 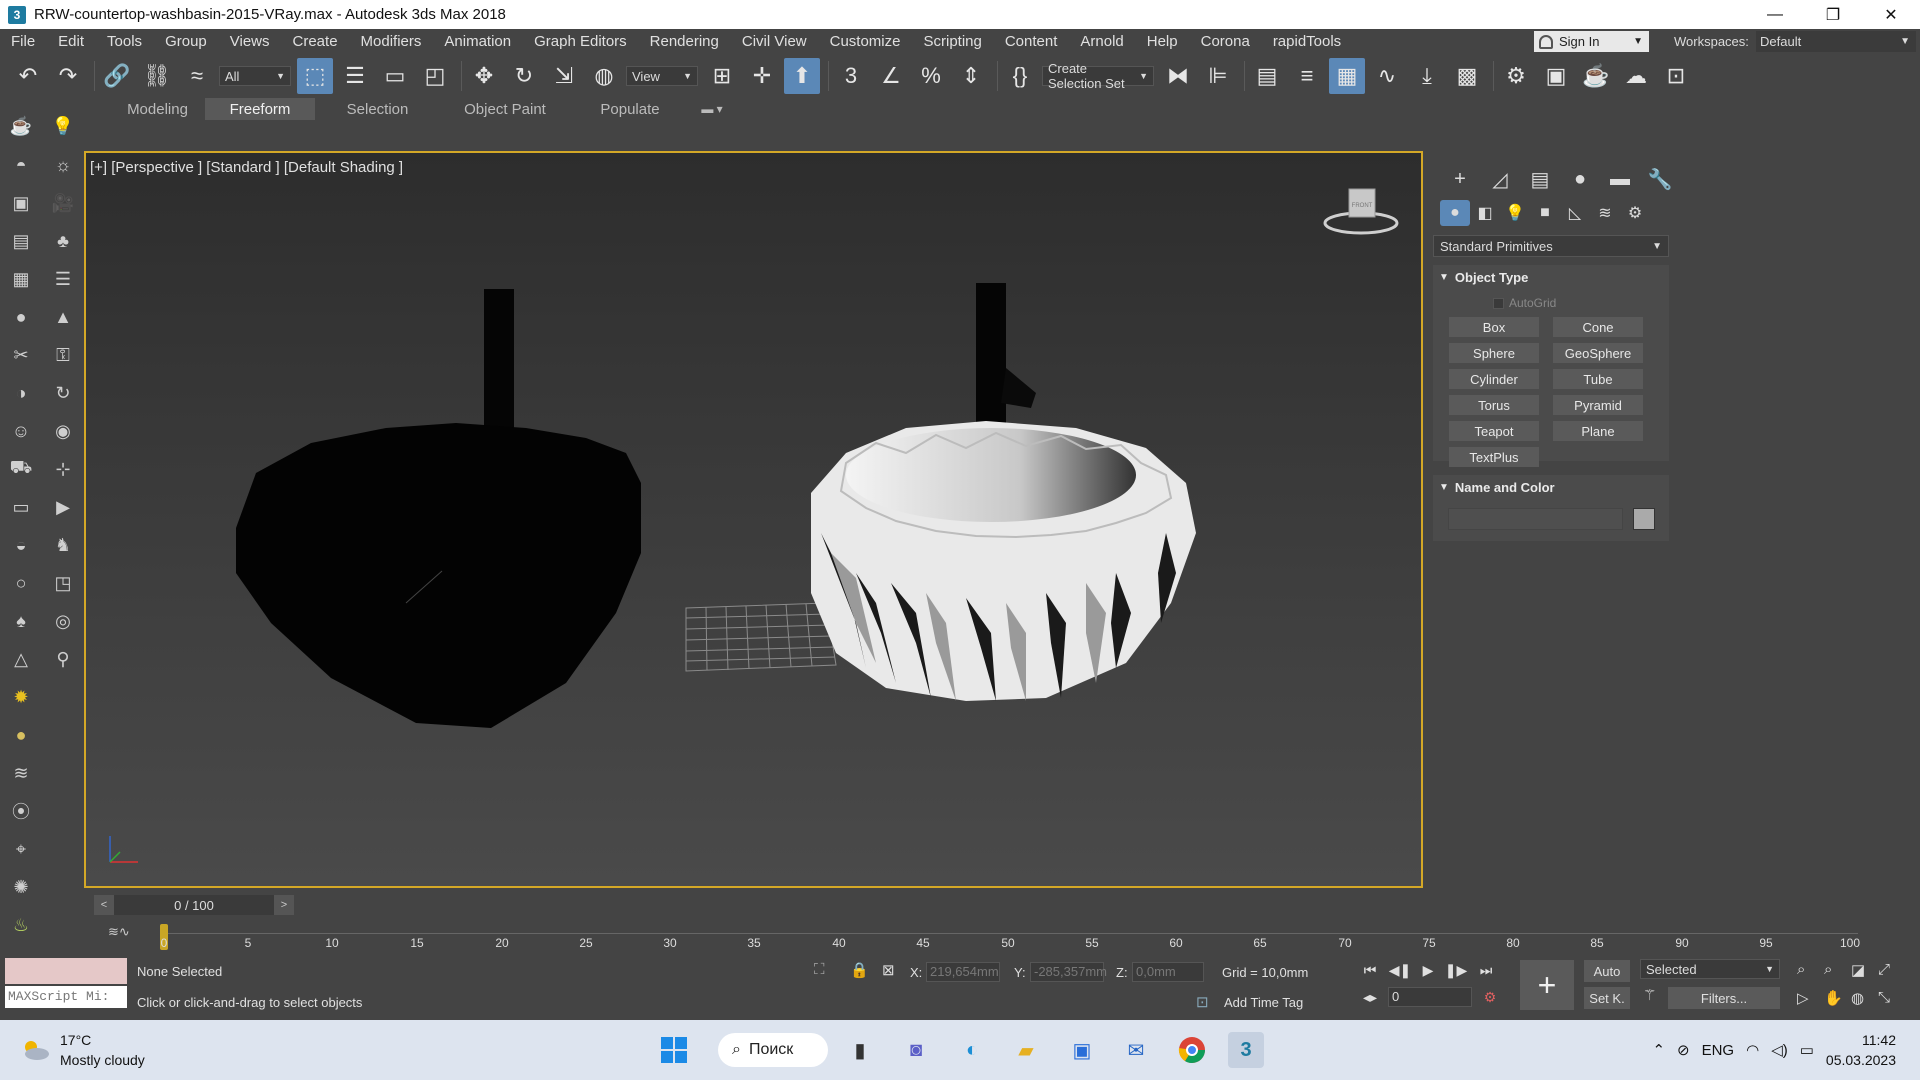 What do you see at coordinates (1494, 353) in the screenshot?
I see `sphere-button: Sphere` at bounding box center [1494, 353].